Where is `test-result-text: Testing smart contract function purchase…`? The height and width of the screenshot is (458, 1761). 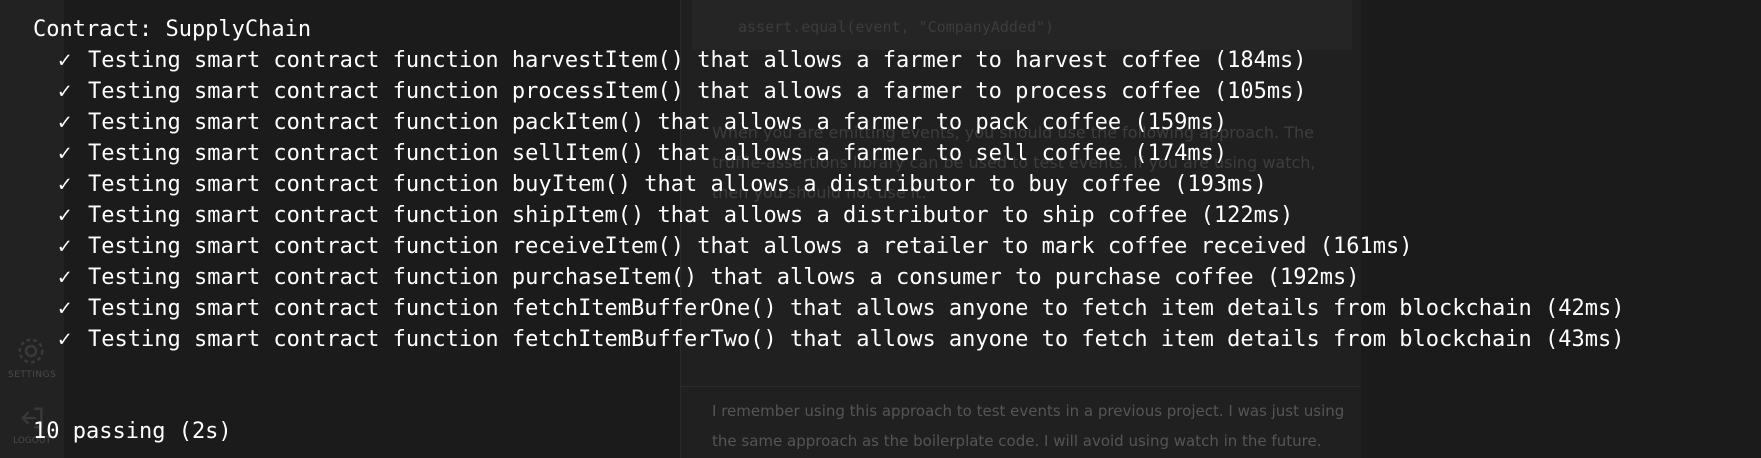 test-result-text: Testing smart contract function purchase… is located at coordinates (724, 277).